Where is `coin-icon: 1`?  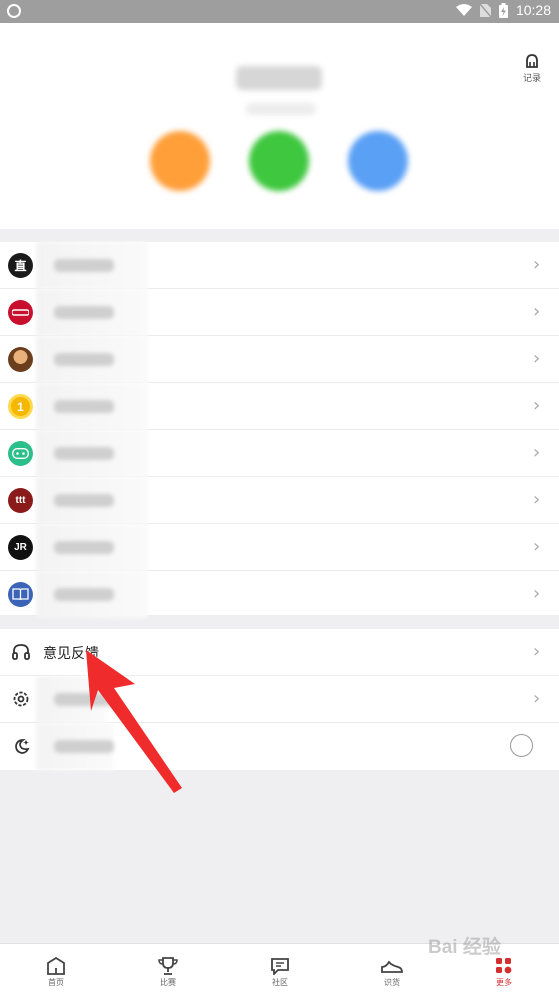 coin-icon: 1 is located at coordinates (20, 406).